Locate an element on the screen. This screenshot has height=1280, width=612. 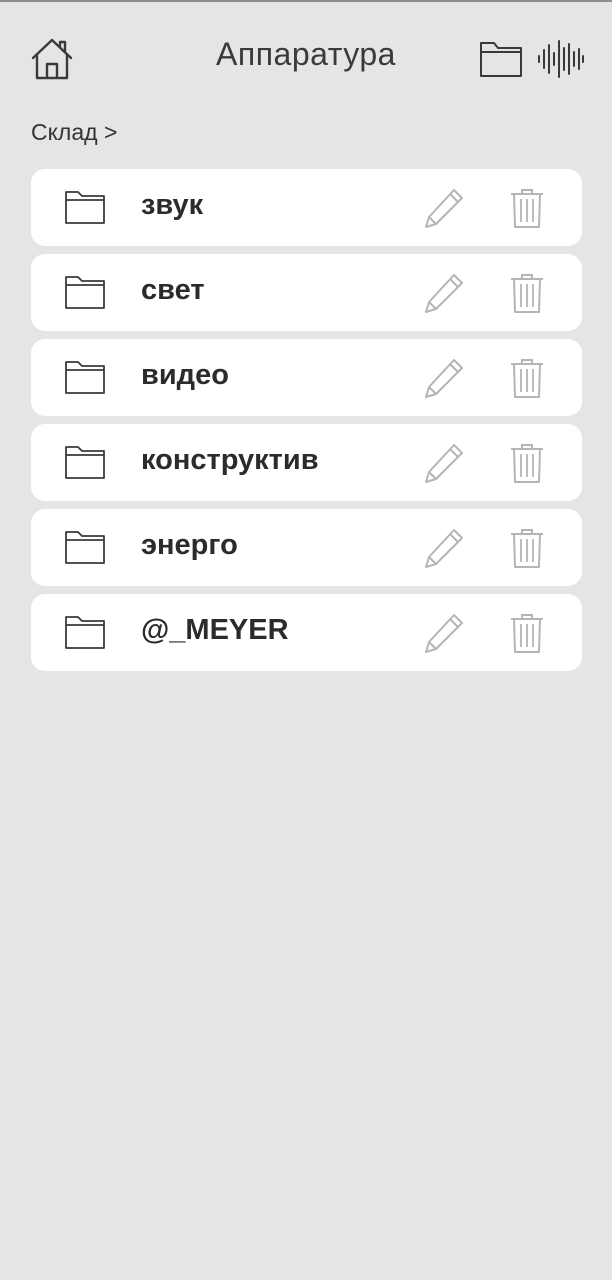
list-item: свет is located at coordinates (306, 292).